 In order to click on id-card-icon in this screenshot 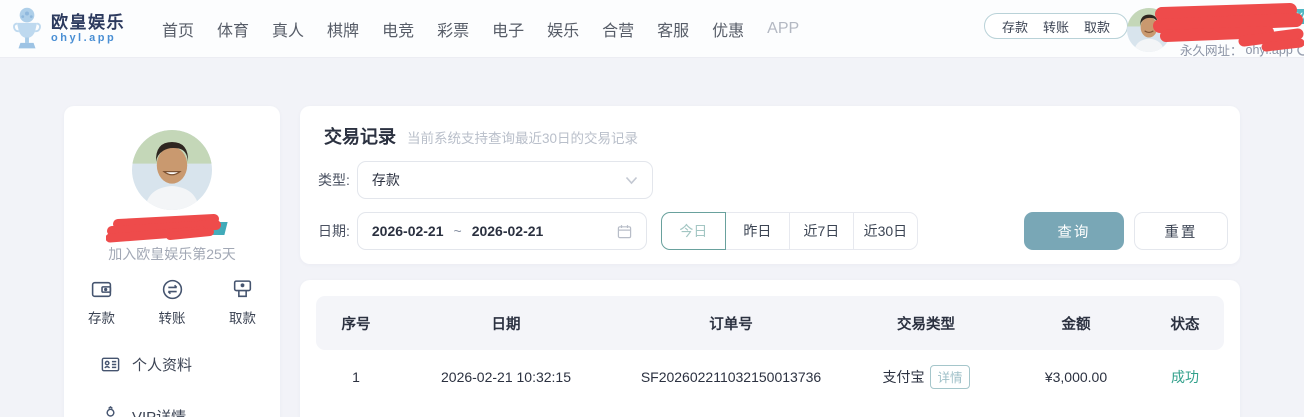, I will do `click(110, 364)`.